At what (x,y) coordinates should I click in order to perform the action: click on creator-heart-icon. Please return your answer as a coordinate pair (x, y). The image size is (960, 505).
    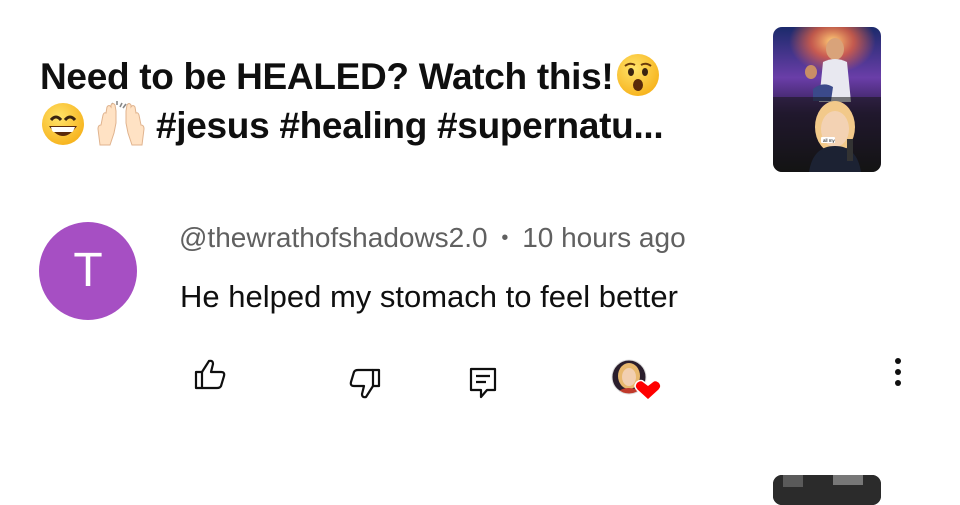
    Looking at the image, I should click on (636, 380).